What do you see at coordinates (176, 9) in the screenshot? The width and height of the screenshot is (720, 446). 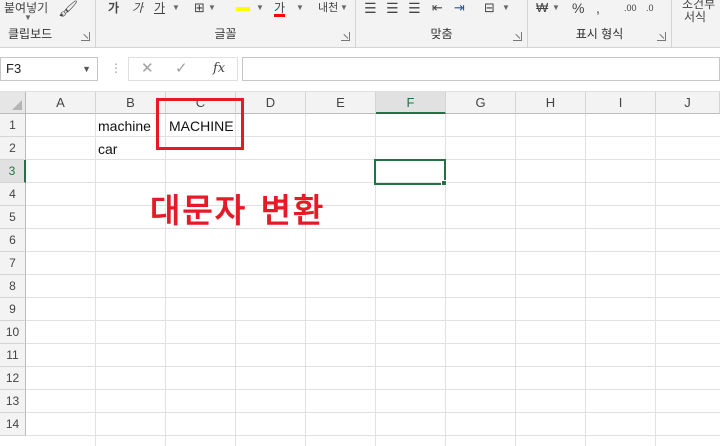 I see `underline-dropdown-icon: ▼` at bounding box center [176, 9].